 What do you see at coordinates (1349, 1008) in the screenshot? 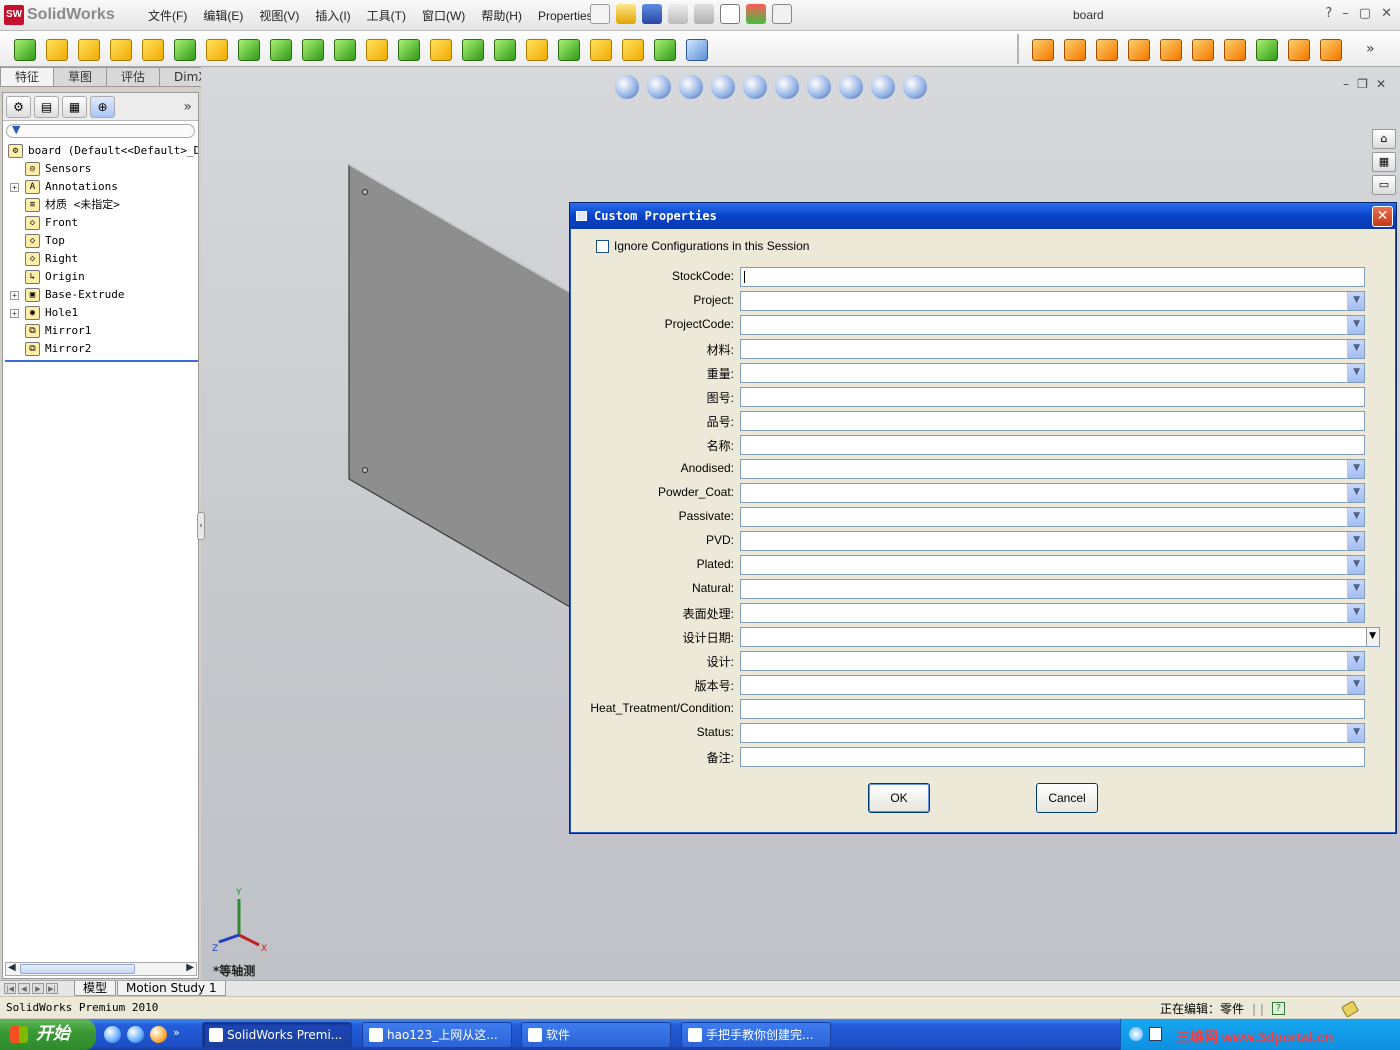
I see `rebuild-status-icon` at bounding box center [1349, 1008].